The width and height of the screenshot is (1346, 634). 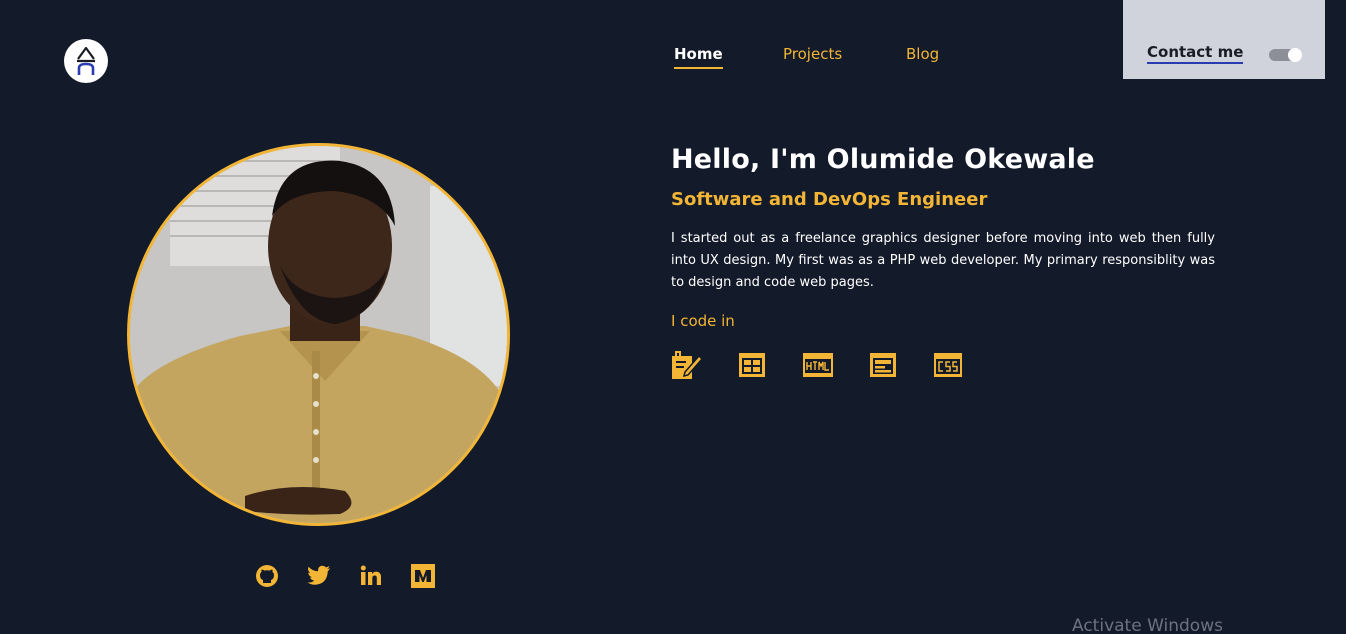 I want to click on nav-projects: Projects, so click(x=812, y=54).